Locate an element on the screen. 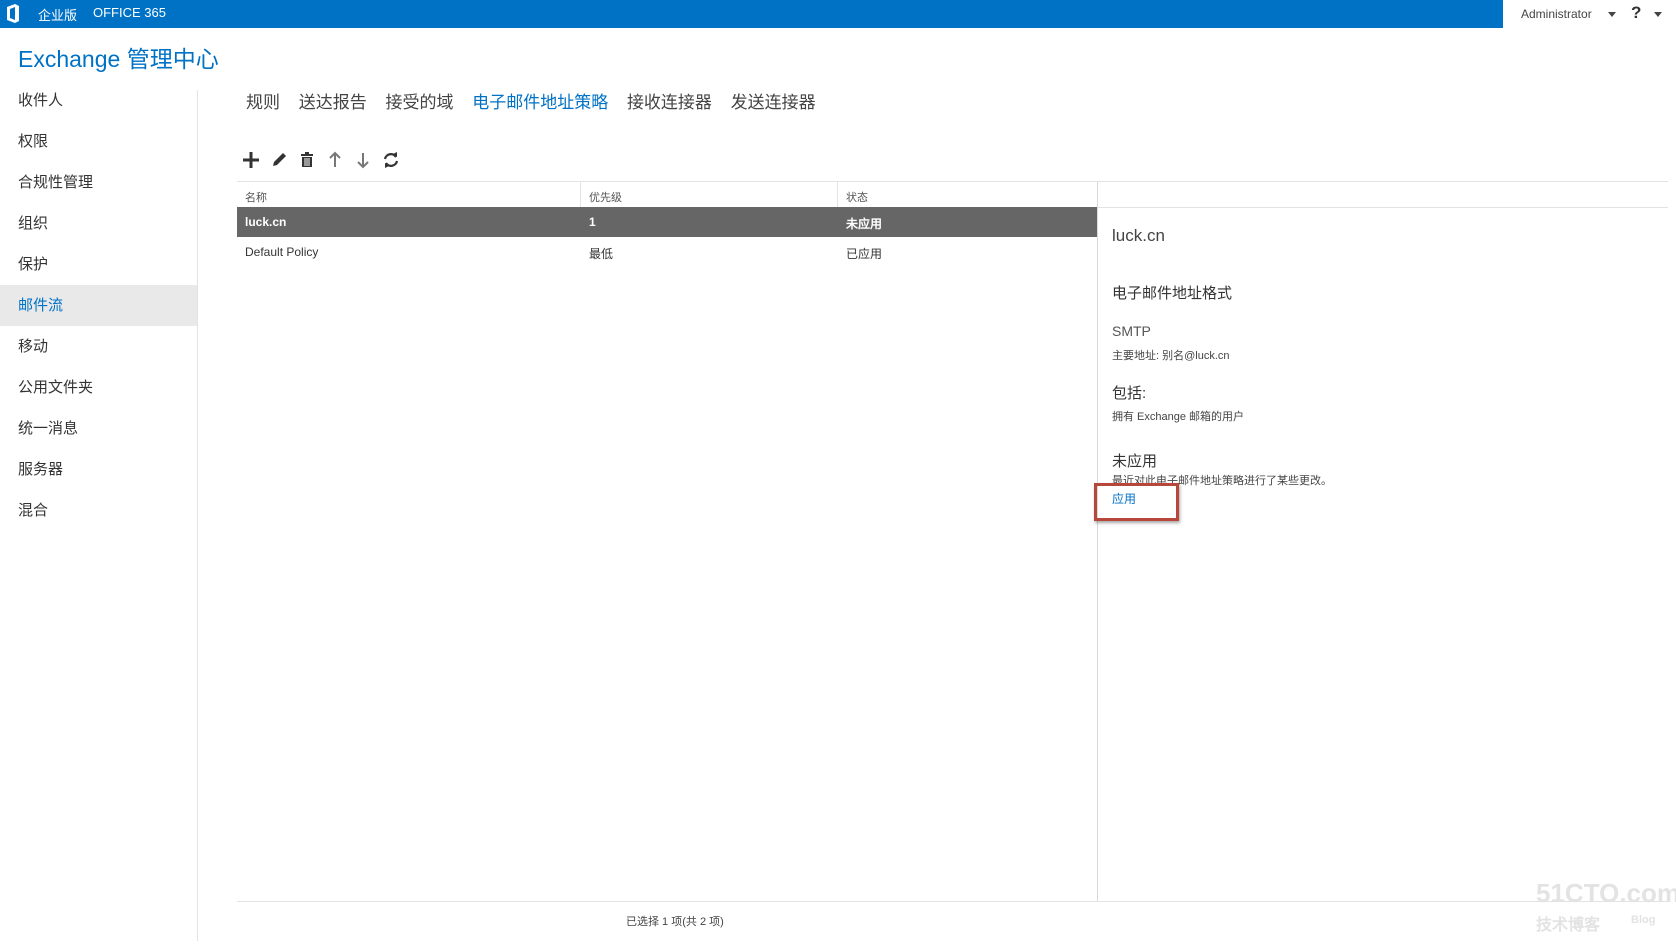 The height and width of the screenshot is (951, 1676). cell-name: Default Policy is located at coordinates (282, 252).